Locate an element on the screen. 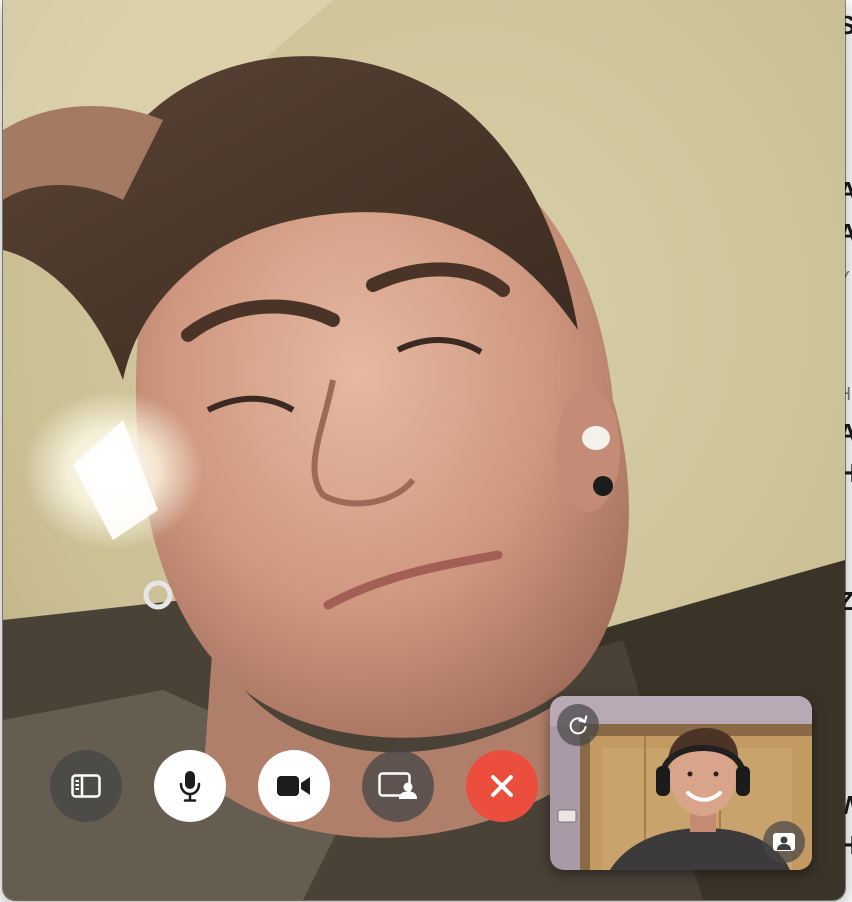  rotate-self-view-button is located at coordinates (578, 725).